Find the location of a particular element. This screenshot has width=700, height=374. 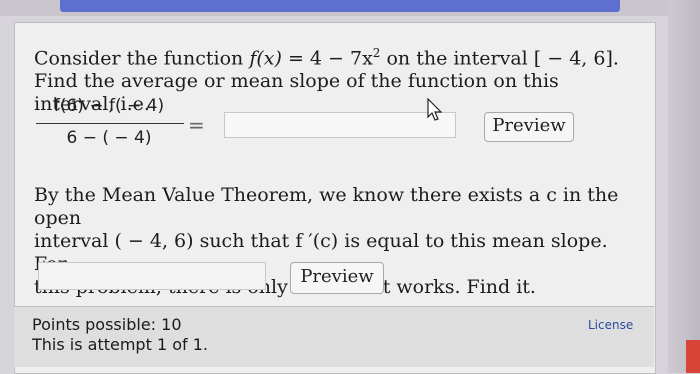

page-edge is located at coordinates (684, 186).